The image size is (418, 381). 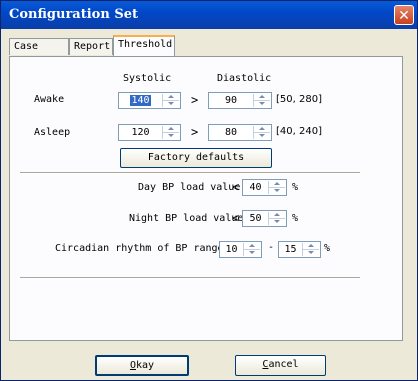 I want to click on awake-label: Awake, so click(x=49, y=99).